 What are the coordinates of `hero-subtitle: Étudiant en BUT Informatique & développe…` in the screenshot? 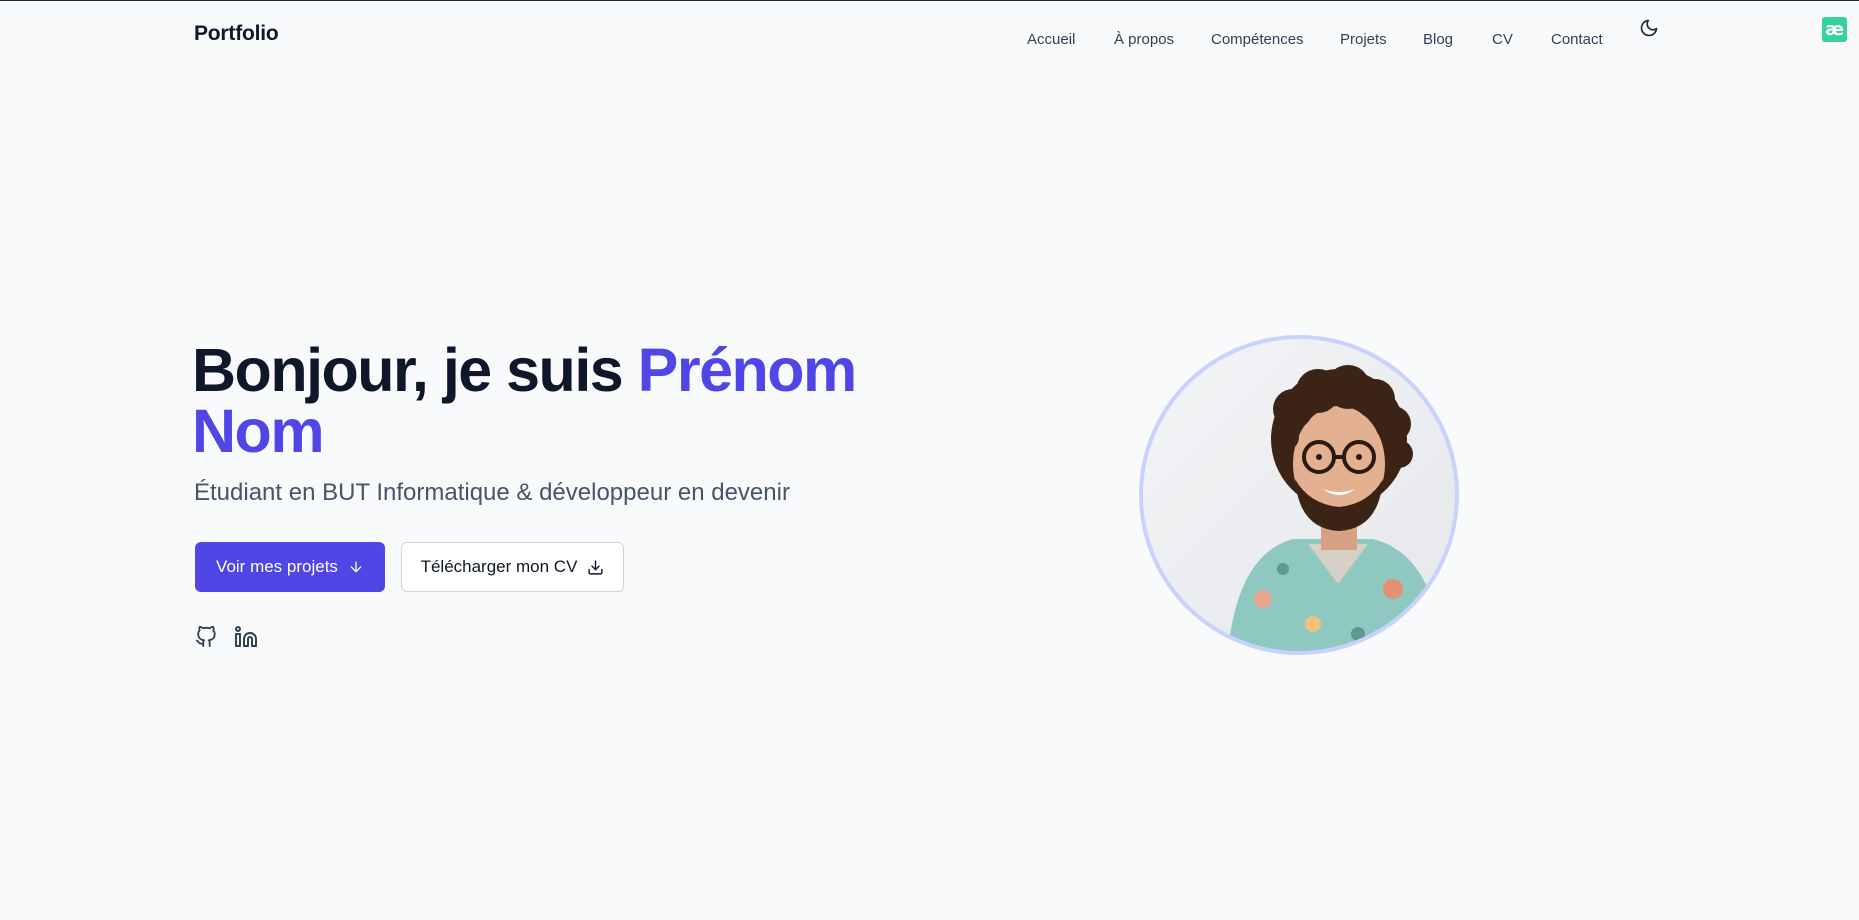 It's located at (492, 492).